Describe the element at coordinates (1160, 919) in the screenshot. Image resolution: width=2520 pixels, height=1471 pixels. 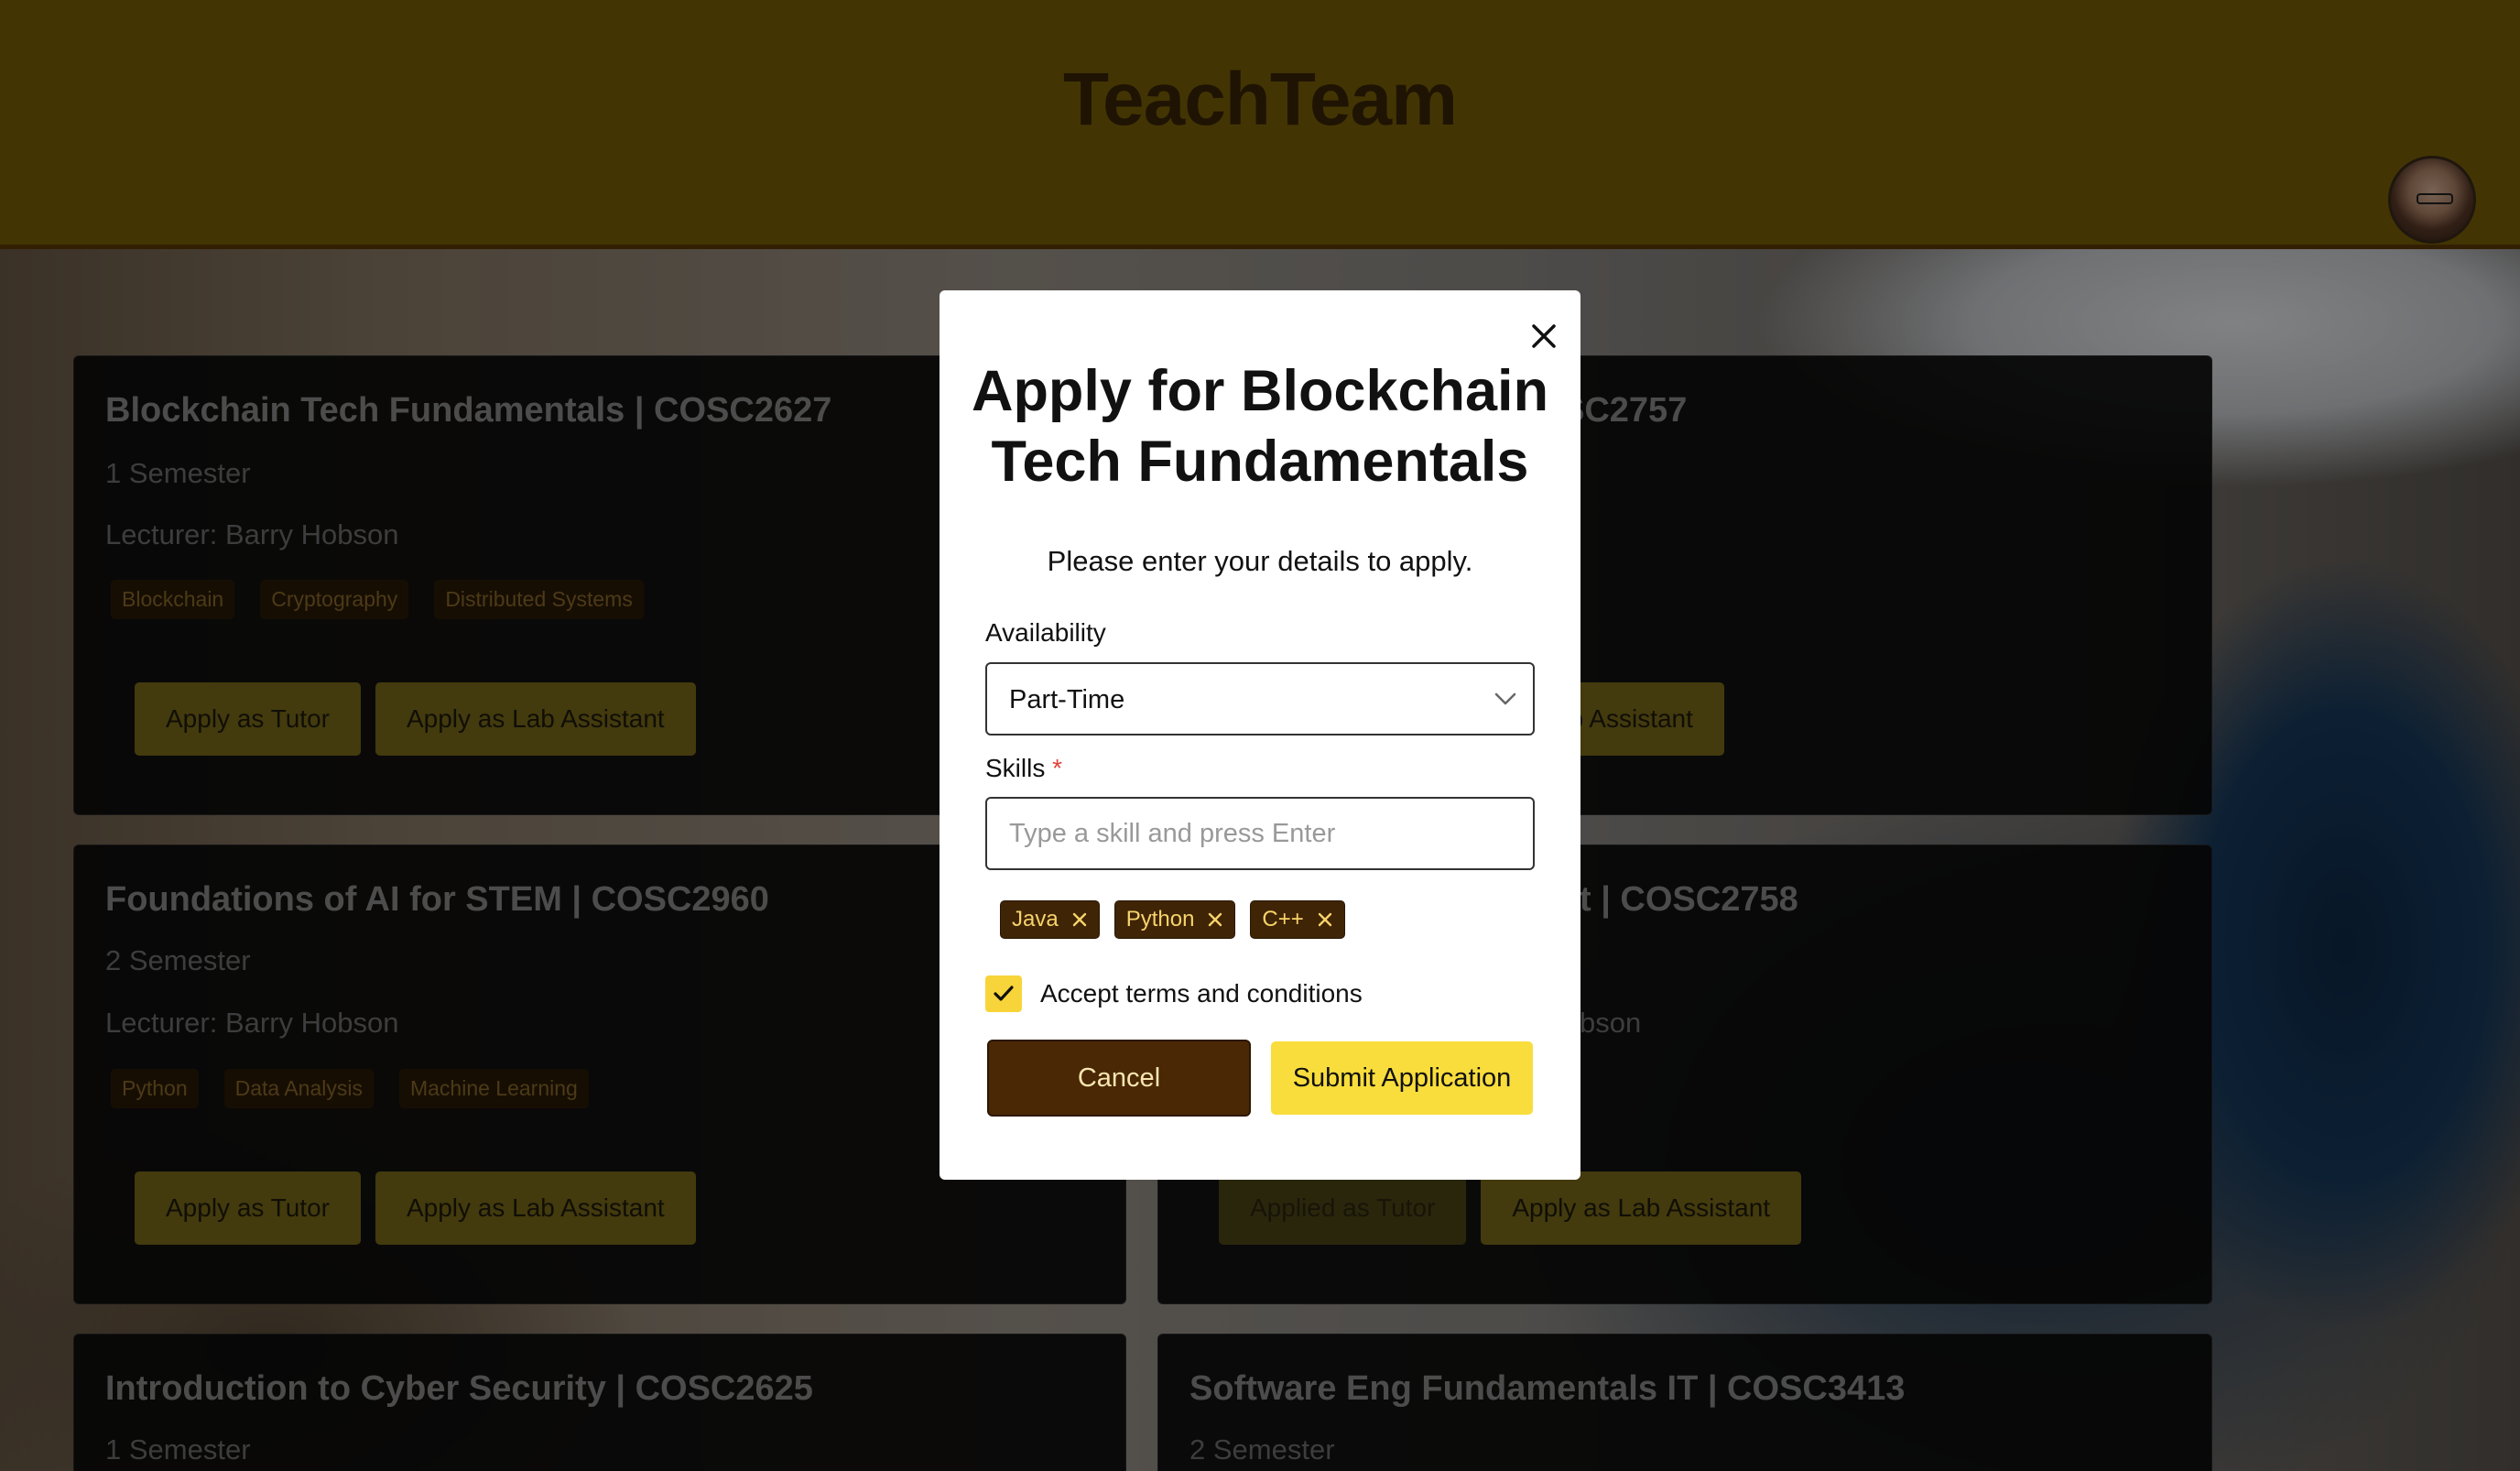
I see `skill-chip-label: Python` at that location.